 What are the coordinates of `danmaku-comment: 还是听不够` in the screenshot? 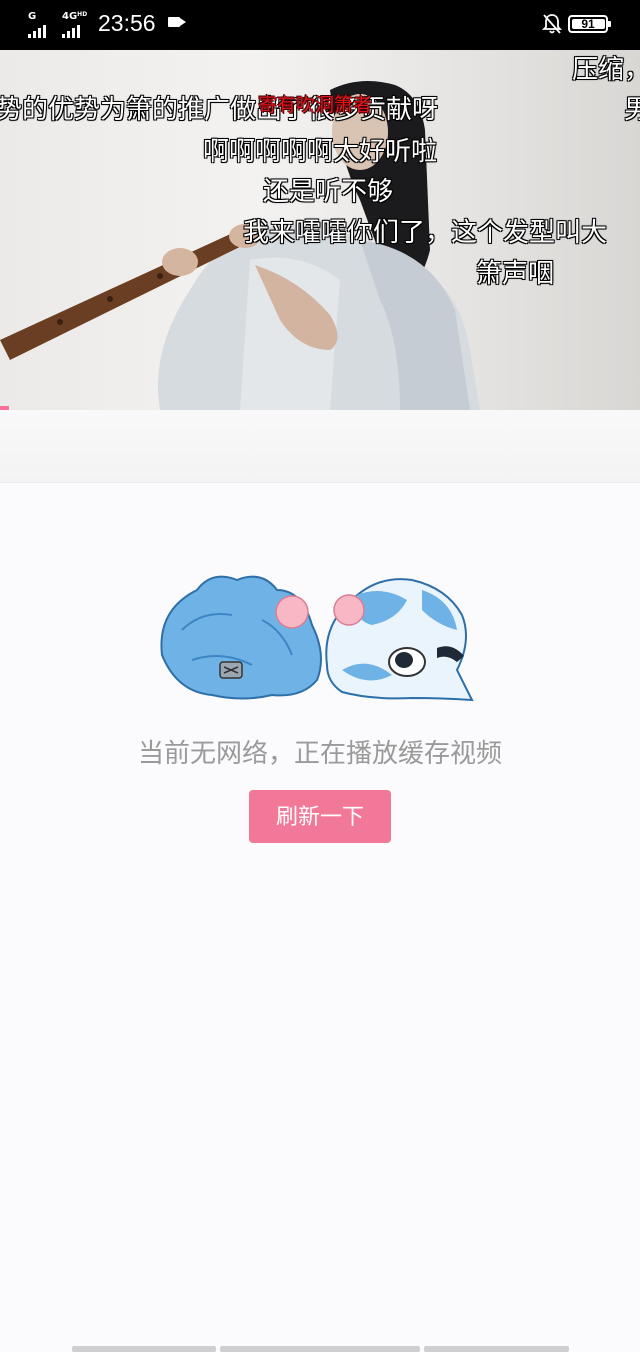 It's located at (328, 192).